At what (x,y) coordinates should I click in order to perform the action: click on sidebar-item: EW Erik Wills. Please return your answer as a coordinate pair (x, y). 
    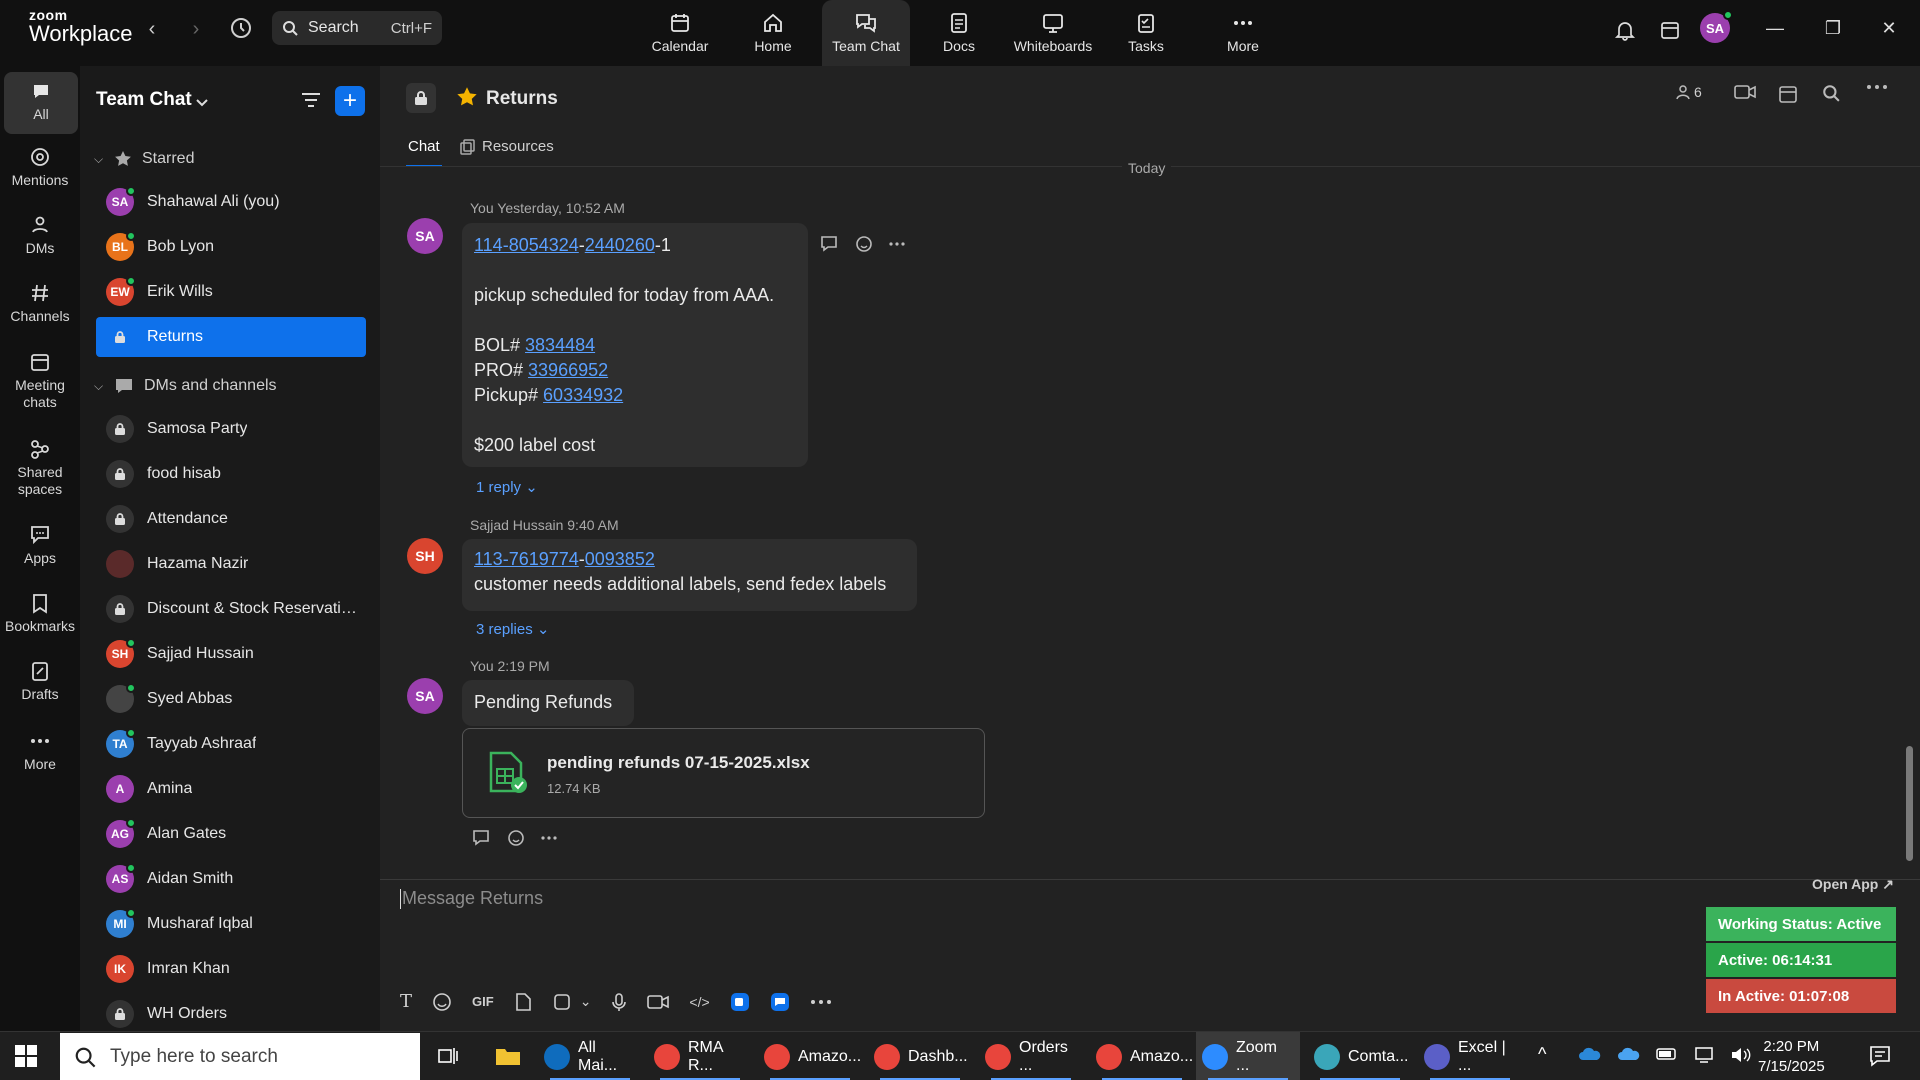
    Looking at the image, I should click on (231, 292).